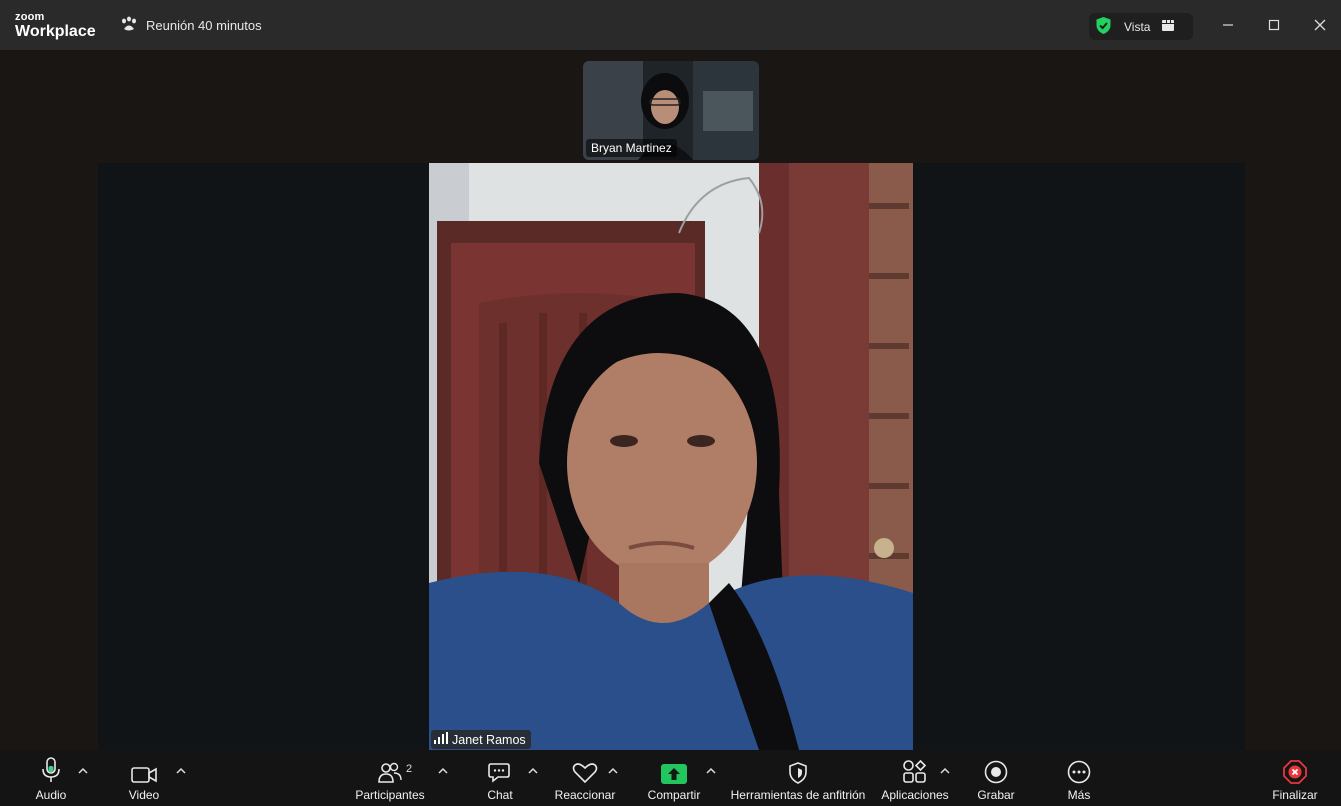  What do you see at coordinates (798, 795) in the screenshot?
I see `host-tools-label: Herramientas de anfitrión` at bounding box center [798, 795].